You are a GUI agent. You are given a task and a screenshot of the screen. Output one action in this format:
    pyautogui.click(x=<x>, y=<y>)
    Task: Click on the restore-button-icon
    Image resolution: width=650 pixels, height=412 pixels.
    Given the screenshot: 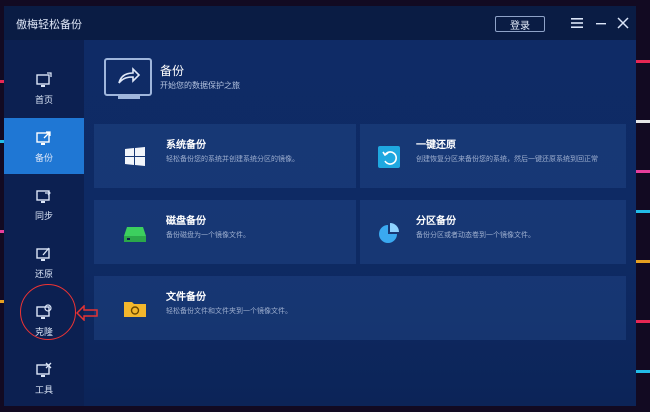 What is the action you would take?
    pyautogui.click(x=389, y=157)
    